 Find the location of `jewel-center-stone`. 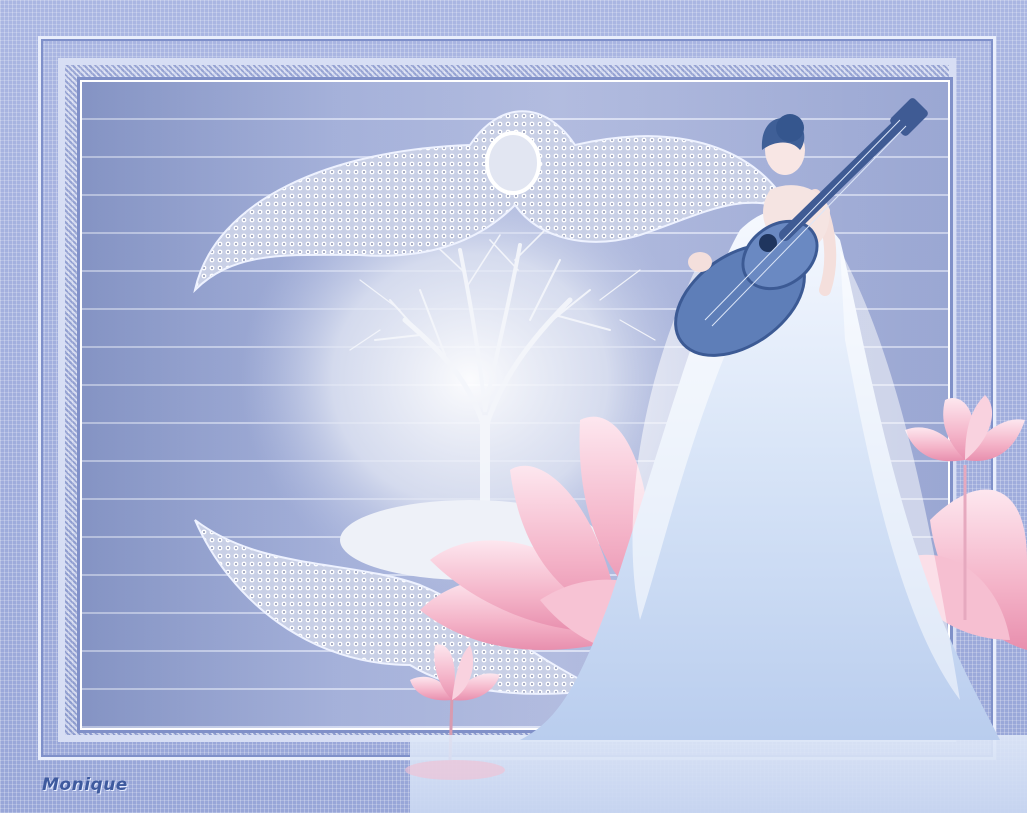

jewel-center-stone is located at coordinates (513, 163).